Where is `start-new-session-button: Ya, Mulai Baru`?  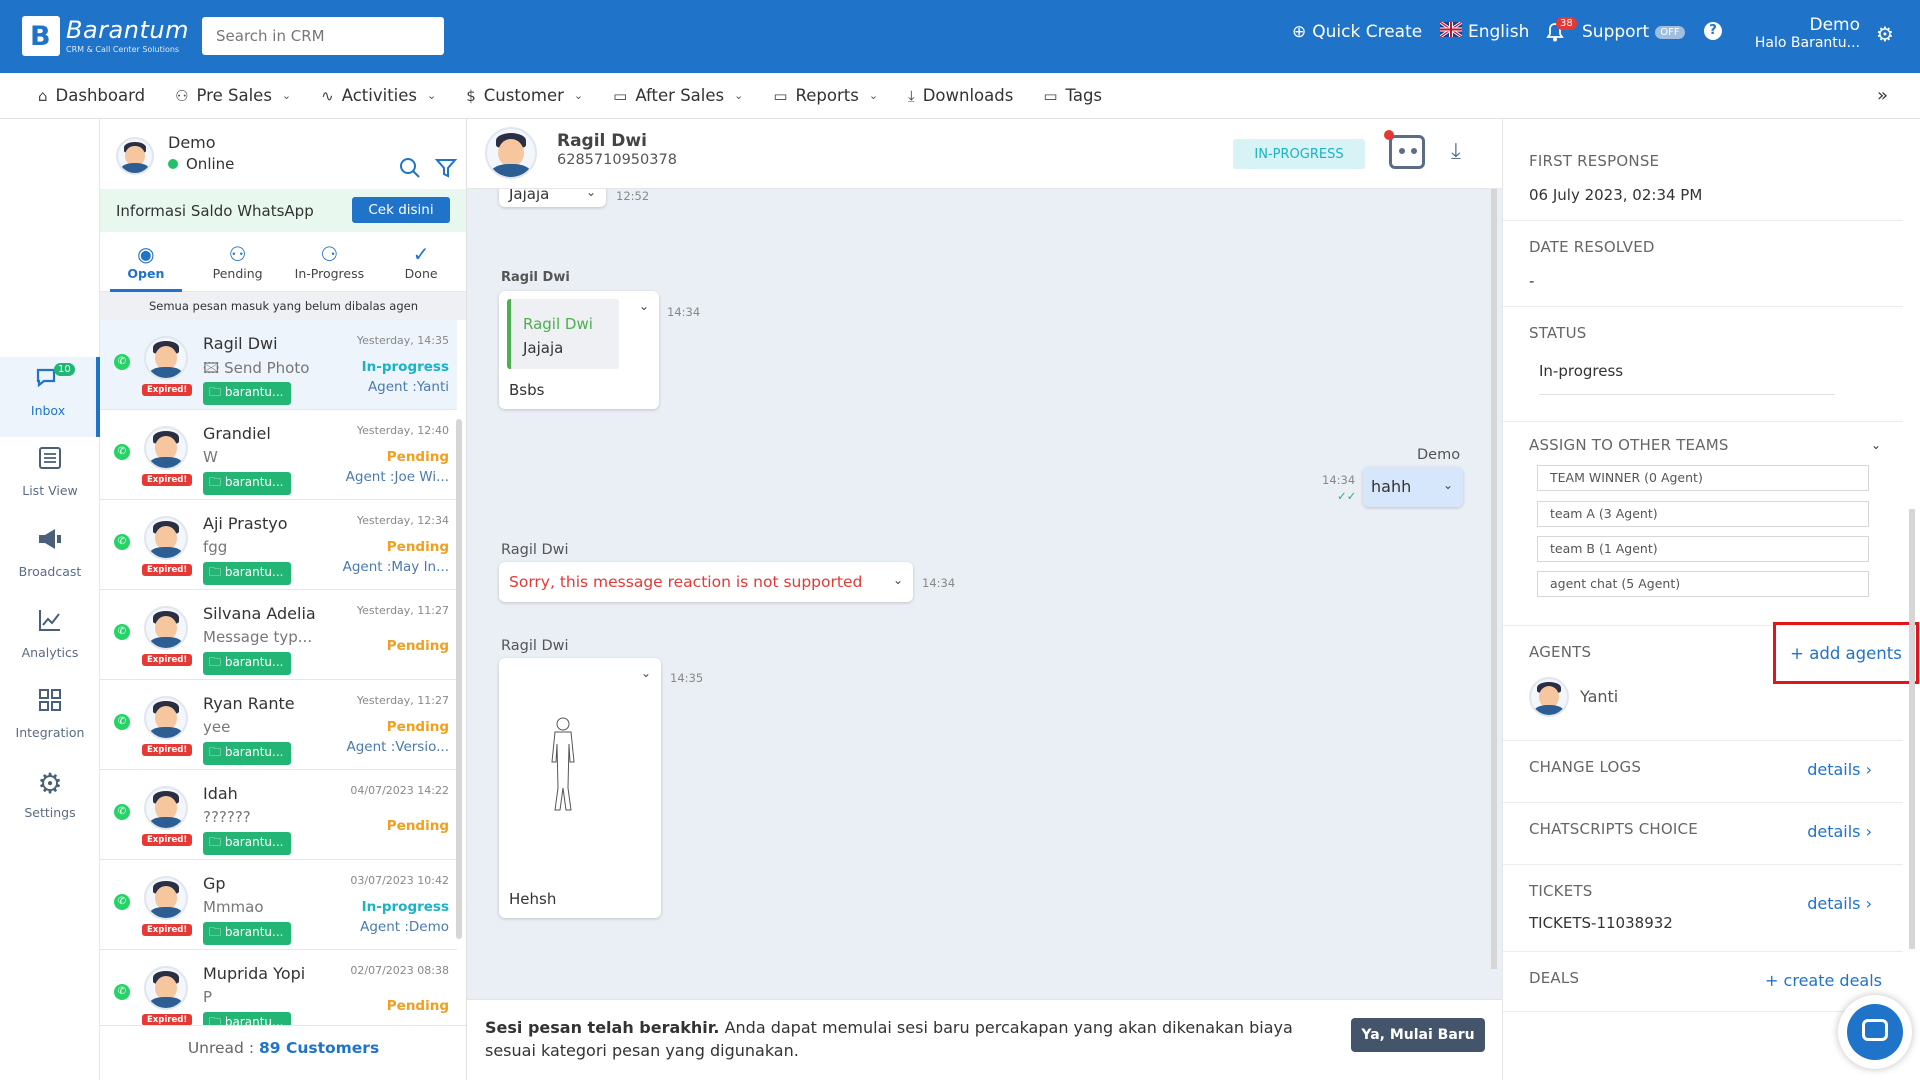 start-new-session-button: Ya, Mulai Baru is located at coordinates (1418, 1035).